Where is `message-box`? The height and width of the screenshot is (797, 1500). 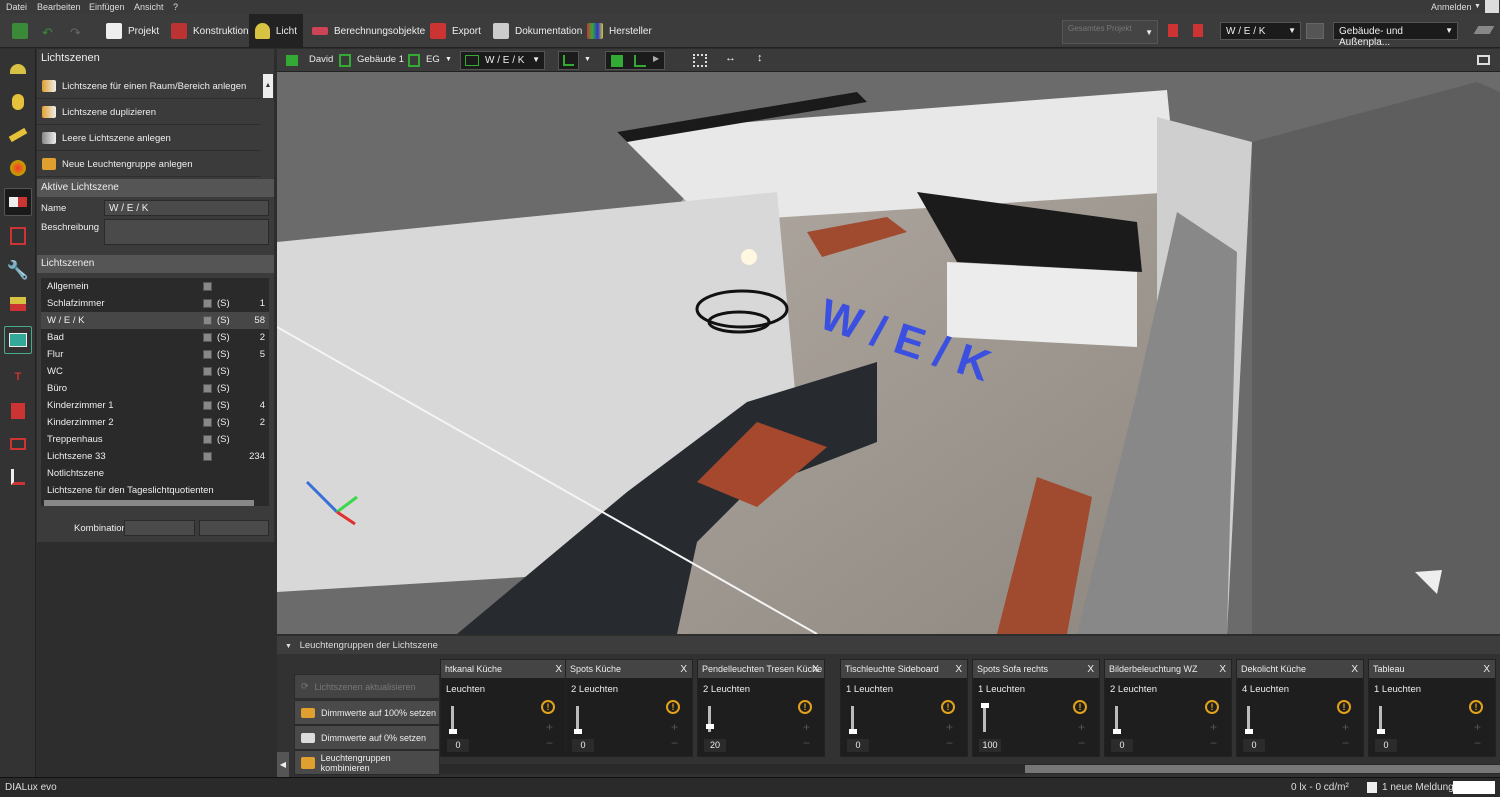
message-box is located at coordinates (1474, 787).